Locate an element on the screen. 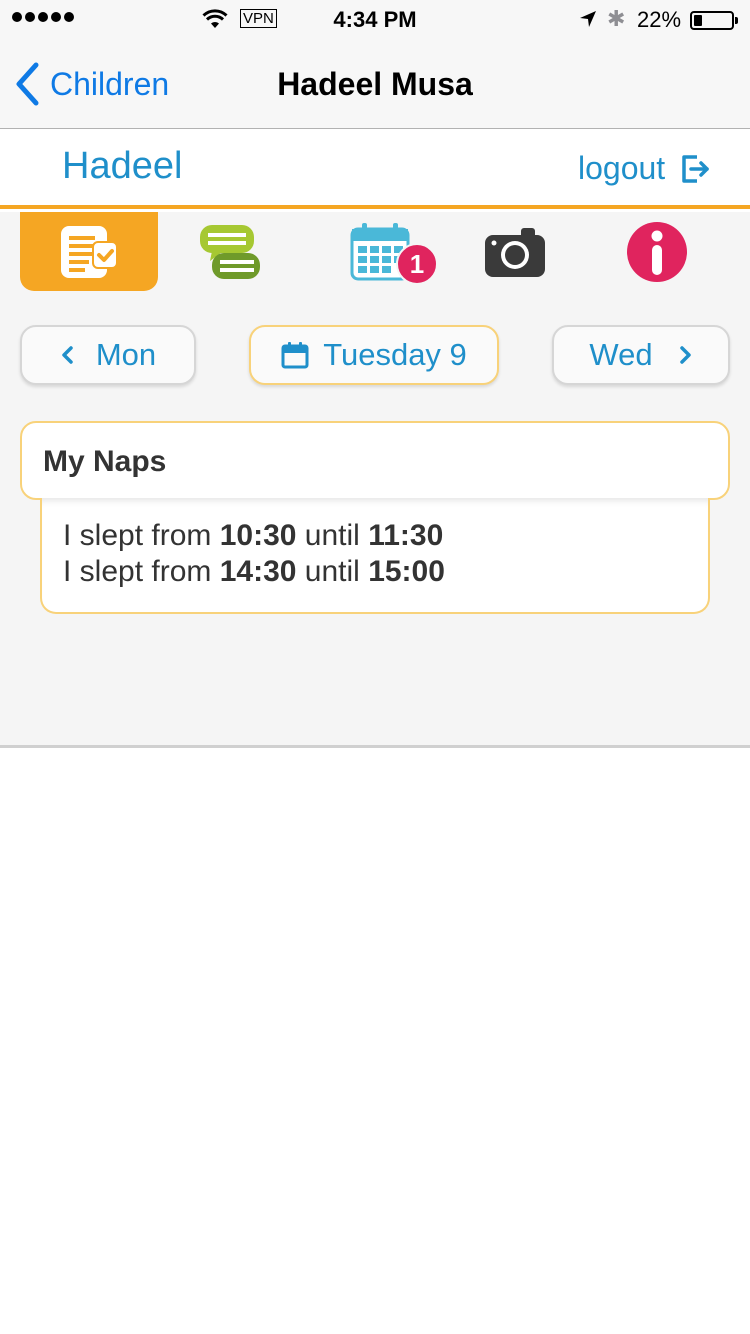 This screenshot has width=750, height=1334. battery-level is located at coordinates (698, 20).